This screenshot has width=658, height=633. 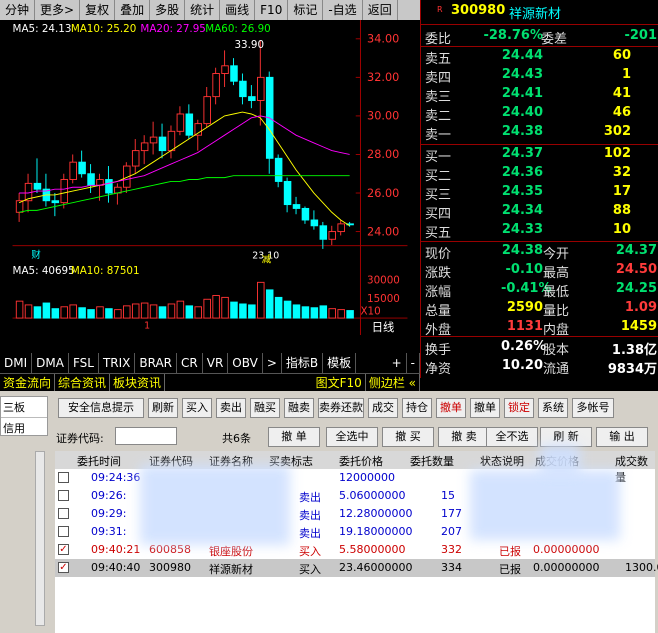 I want to click on action-button: 全不选, so click(x=512, y=437).